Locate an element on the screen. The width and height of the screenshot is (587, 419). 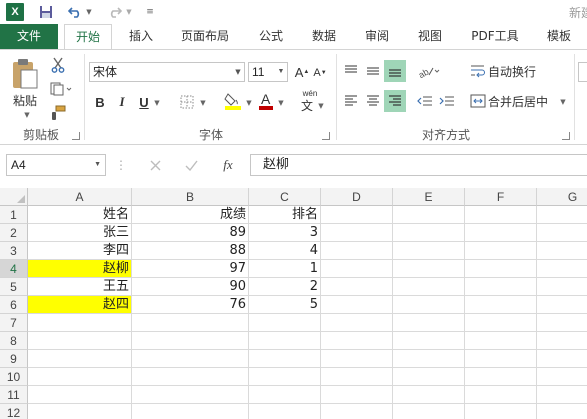
paste-dropdown-icon: ▼ is located at coordinates (27, 115).